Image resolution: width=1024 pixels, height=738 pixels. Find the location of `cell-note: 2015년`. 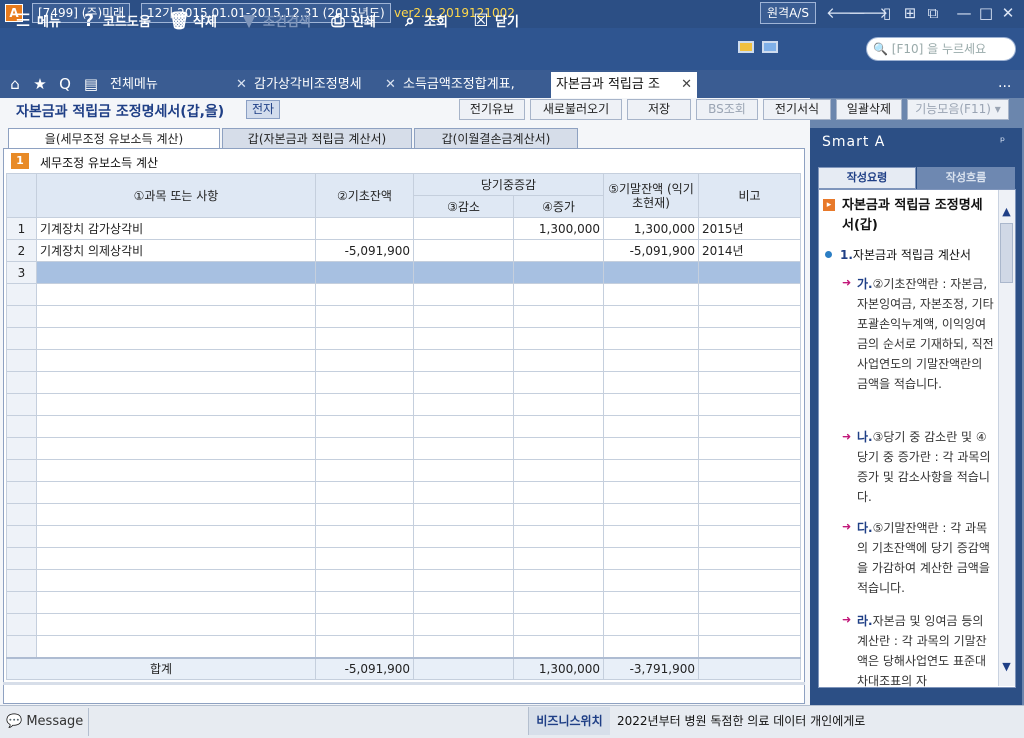

cell-note: 2015년 is located at coordinates (749, 228).